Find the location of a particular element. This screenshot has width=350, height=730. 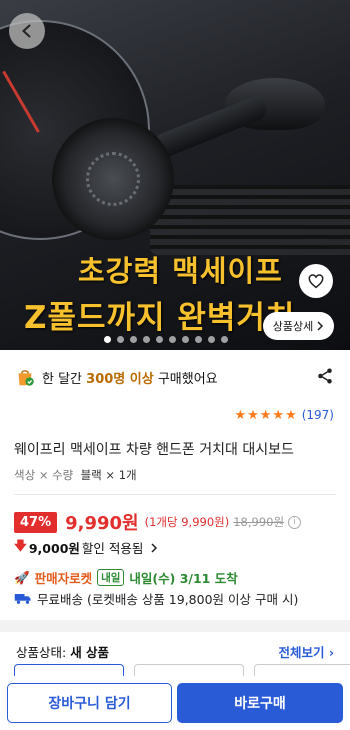

truck-icon is located at coordinates (22, 599).